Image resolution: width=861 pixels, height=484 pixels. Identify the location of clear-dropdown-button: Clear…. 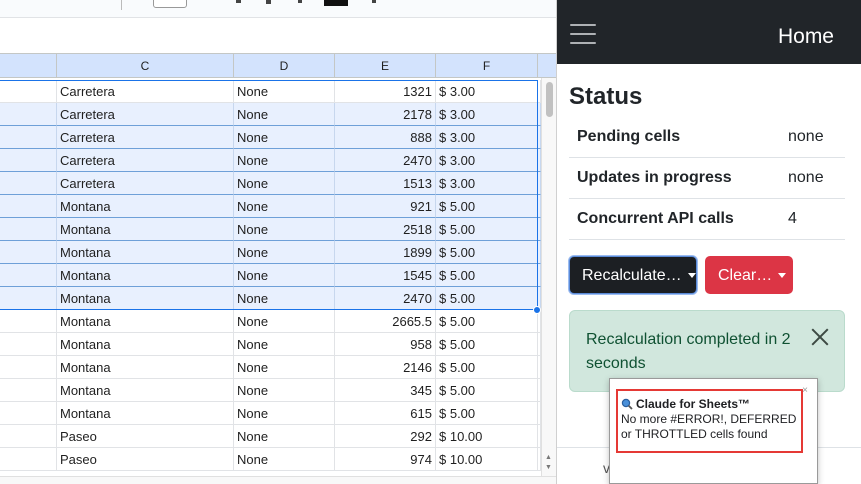
(749, 275).